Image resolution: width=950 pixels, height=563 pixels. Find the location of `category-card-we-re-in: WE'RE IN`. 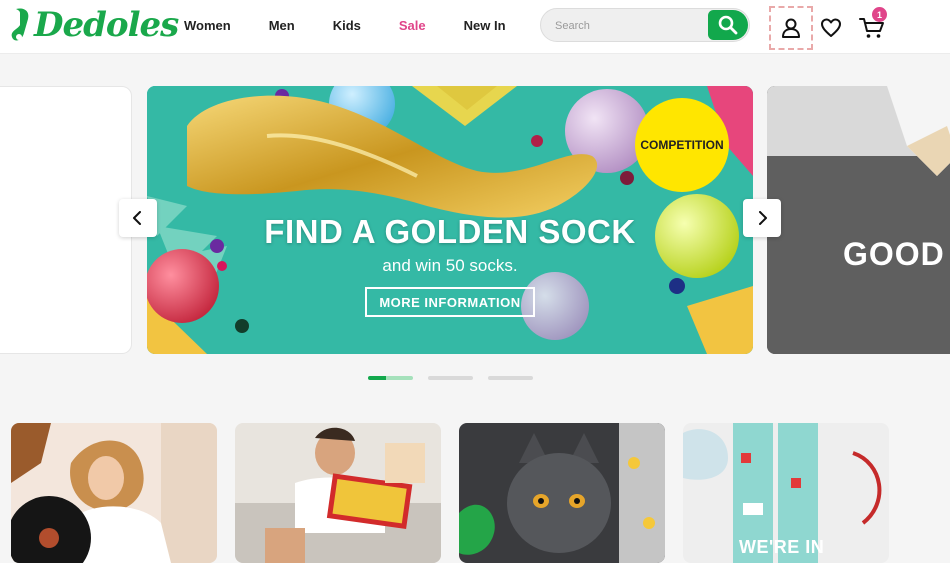

category-card-we-re-in: WE'RE IN is located at coordinates (786, 493).